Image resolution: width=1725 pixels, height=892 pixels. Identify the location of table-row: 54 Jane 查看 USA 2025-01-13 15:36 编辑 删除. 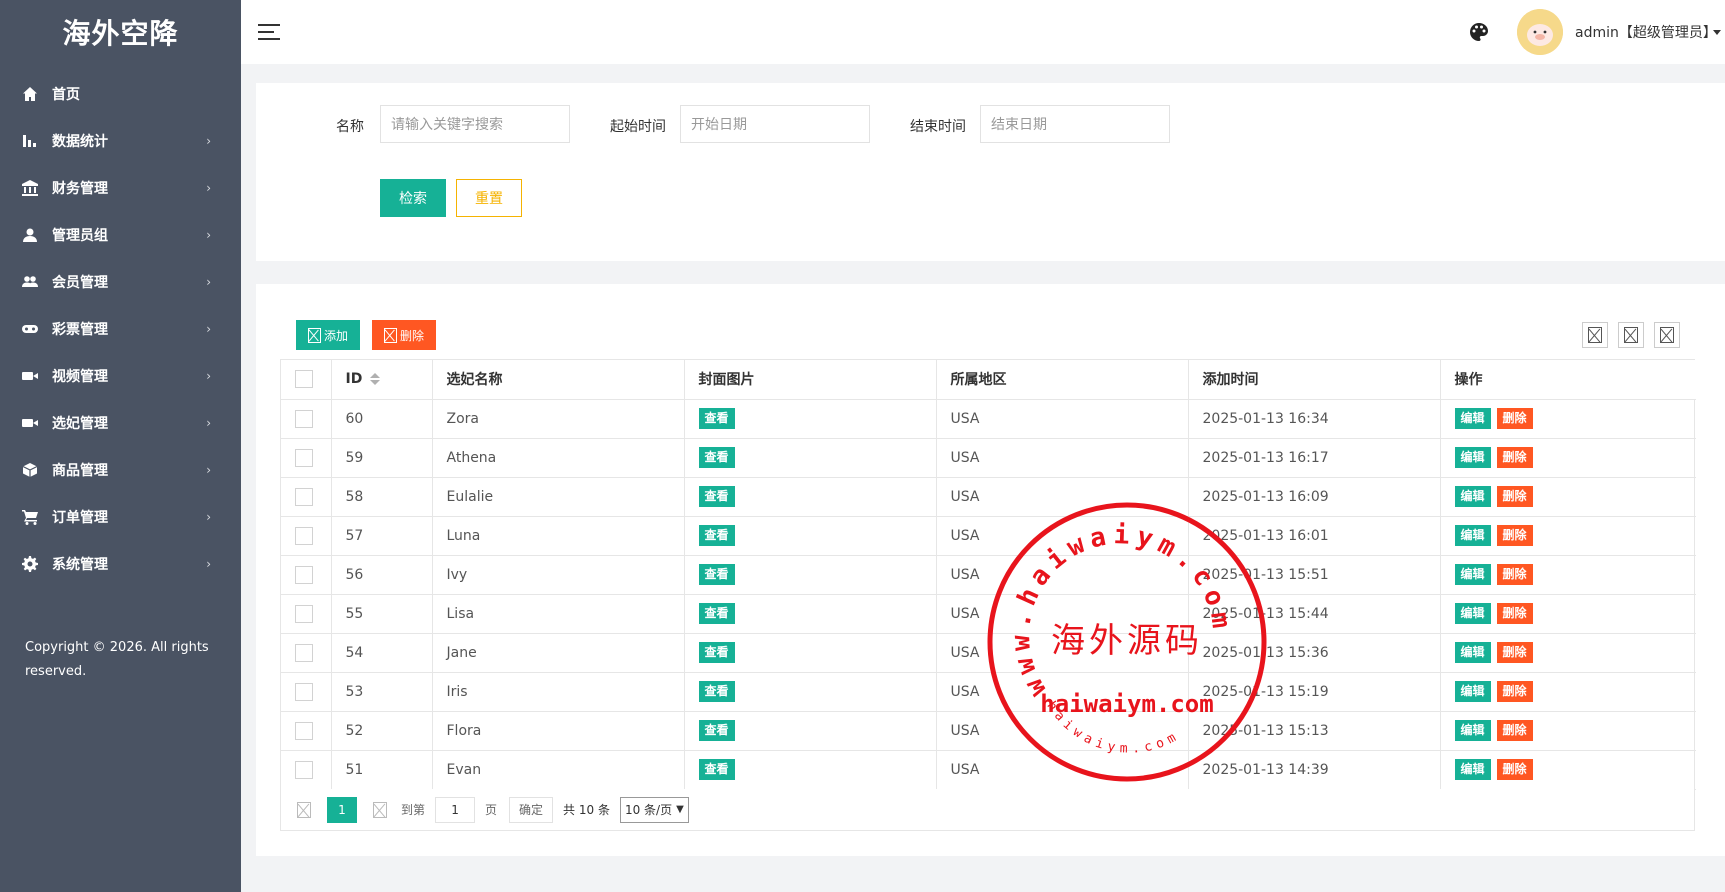
(988, 653).